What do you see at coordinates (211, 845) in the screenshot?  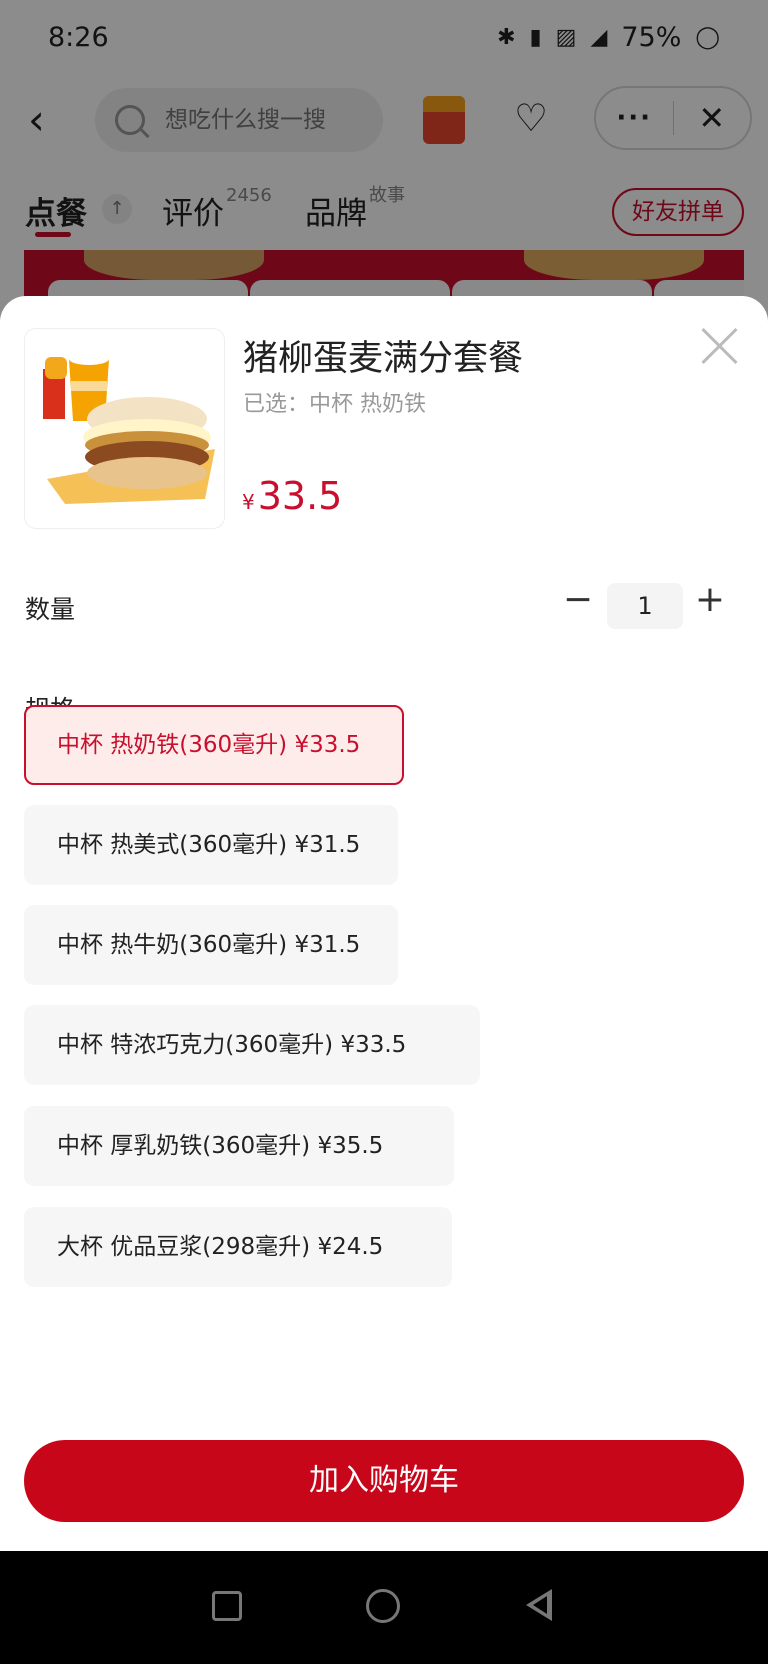 I see `spec-option: 中杯 热美式(360毫升) ¥31.5` at bounding box center [211, 845].